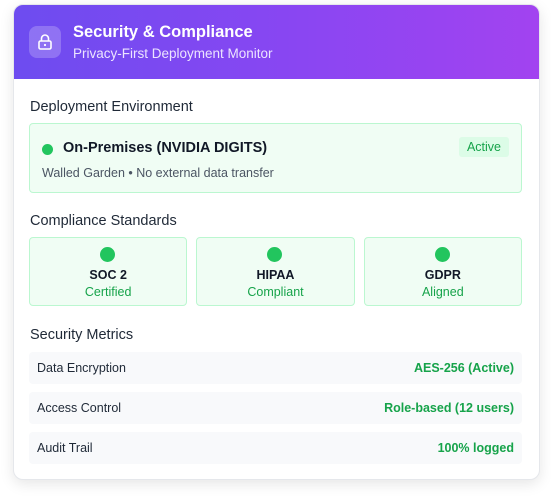 The width and height of the screenshot is (551, 502). What do you see at coordinates (442, 292) in the screenshot?
I see `standard-status: Aligned` at bounding box center [442, 292].